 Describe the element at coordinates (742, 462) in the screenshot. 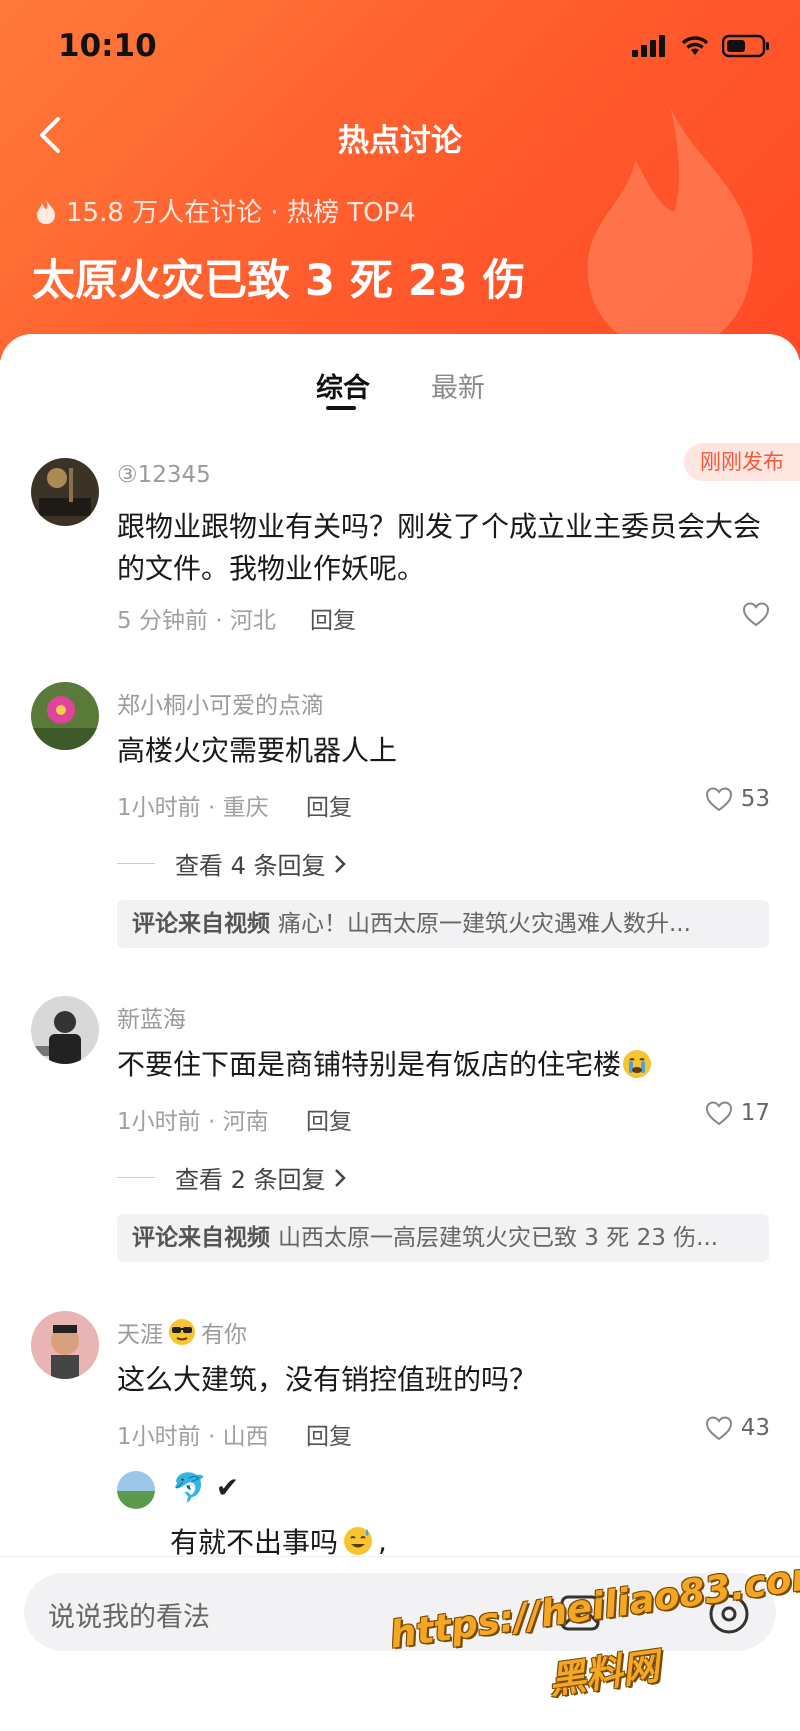

I see `just-posted-badge: 刚刚发布` at that location.